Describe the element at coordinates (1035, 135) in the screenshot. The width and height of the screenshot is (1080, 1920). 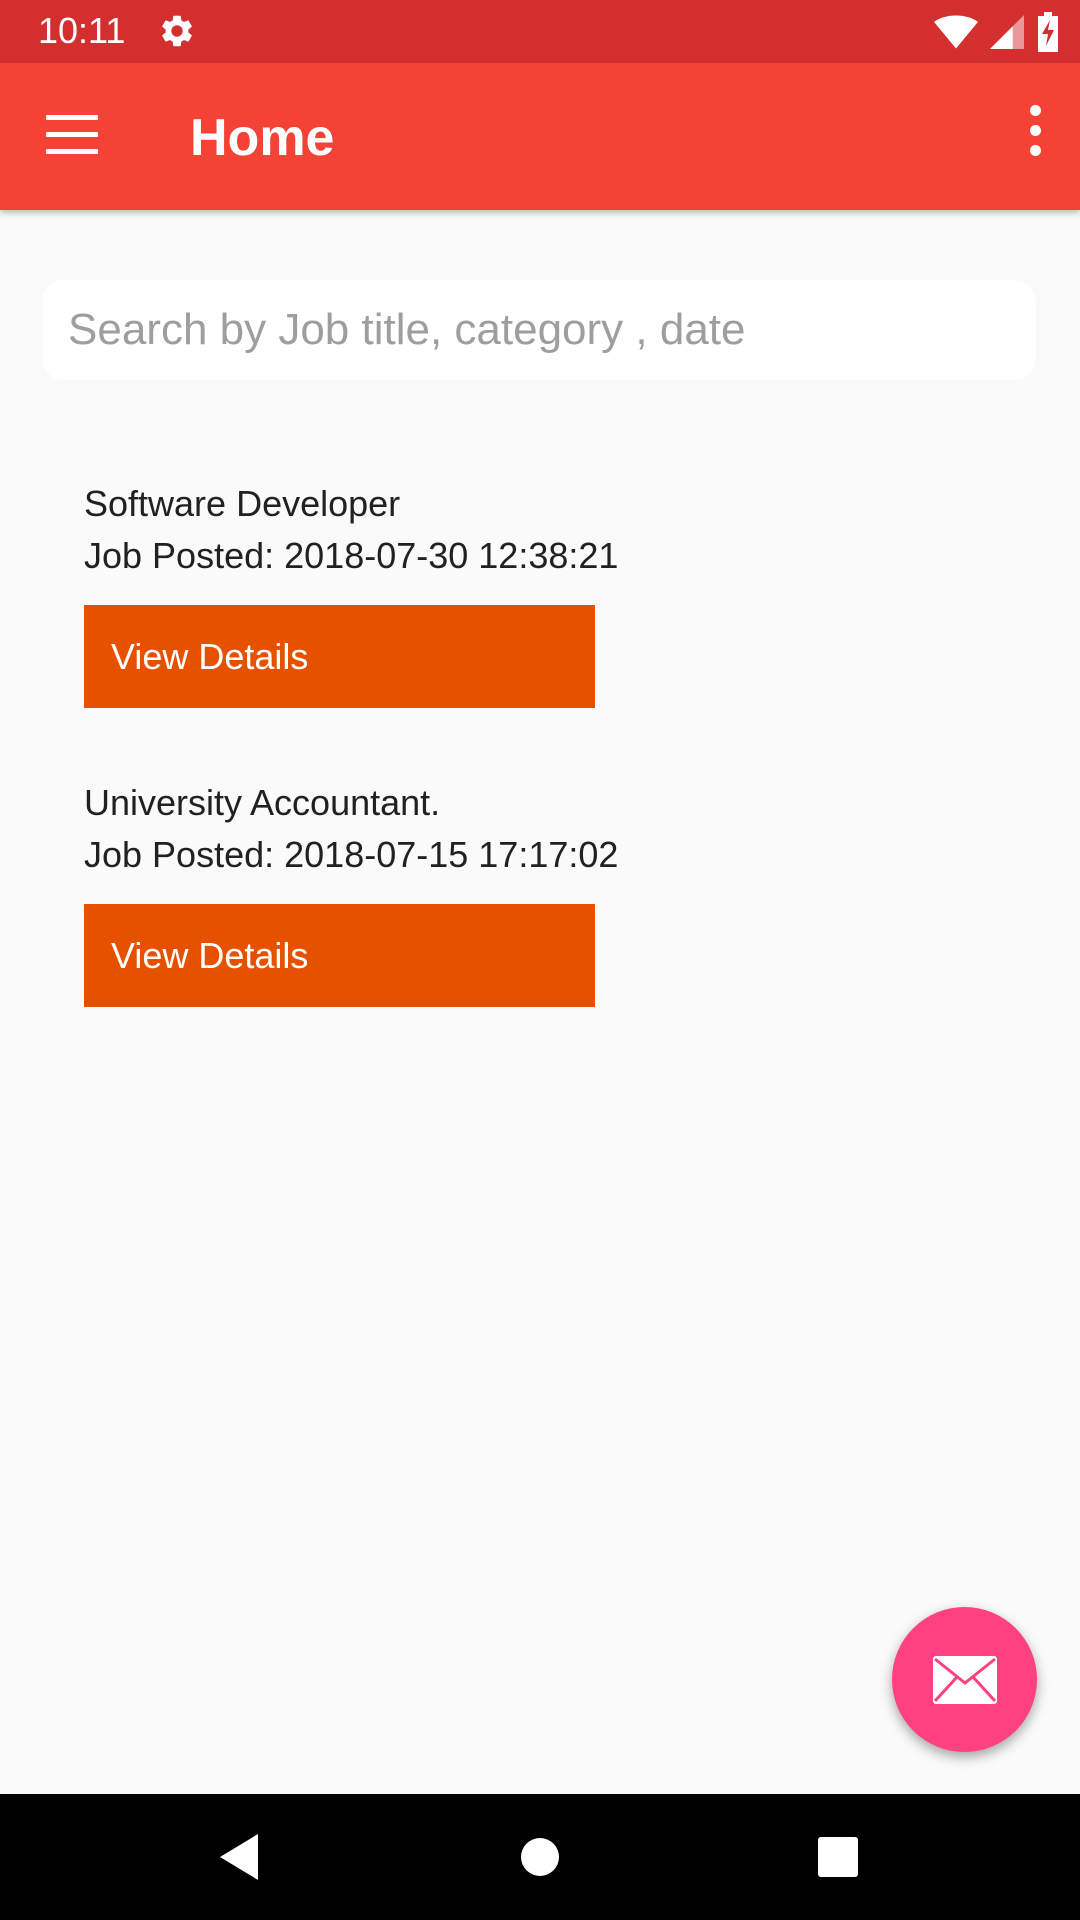
I see `more-vert-icon` at that location.